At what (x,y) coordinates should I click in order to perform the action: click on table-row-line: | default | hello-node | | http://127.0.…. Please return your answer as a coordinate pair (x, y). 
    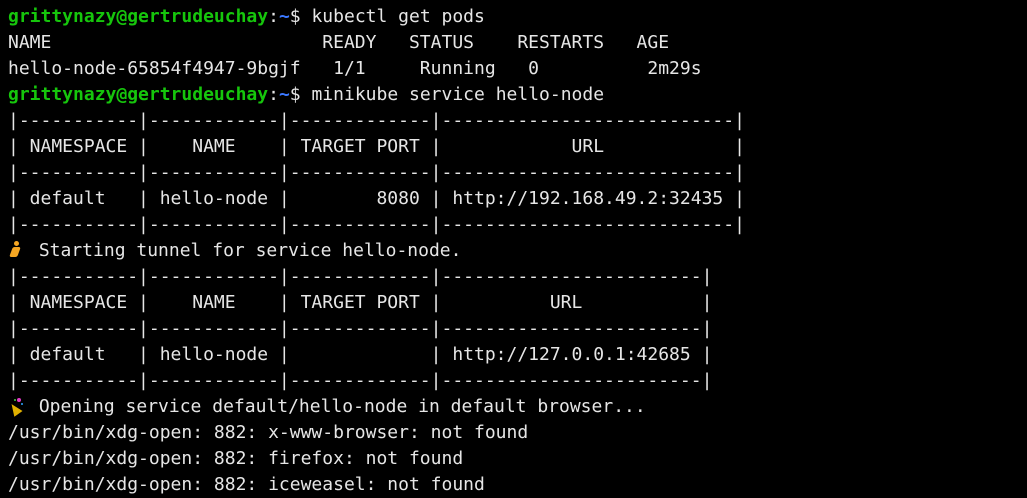
    Looking at the image, I should click on (360, 354).